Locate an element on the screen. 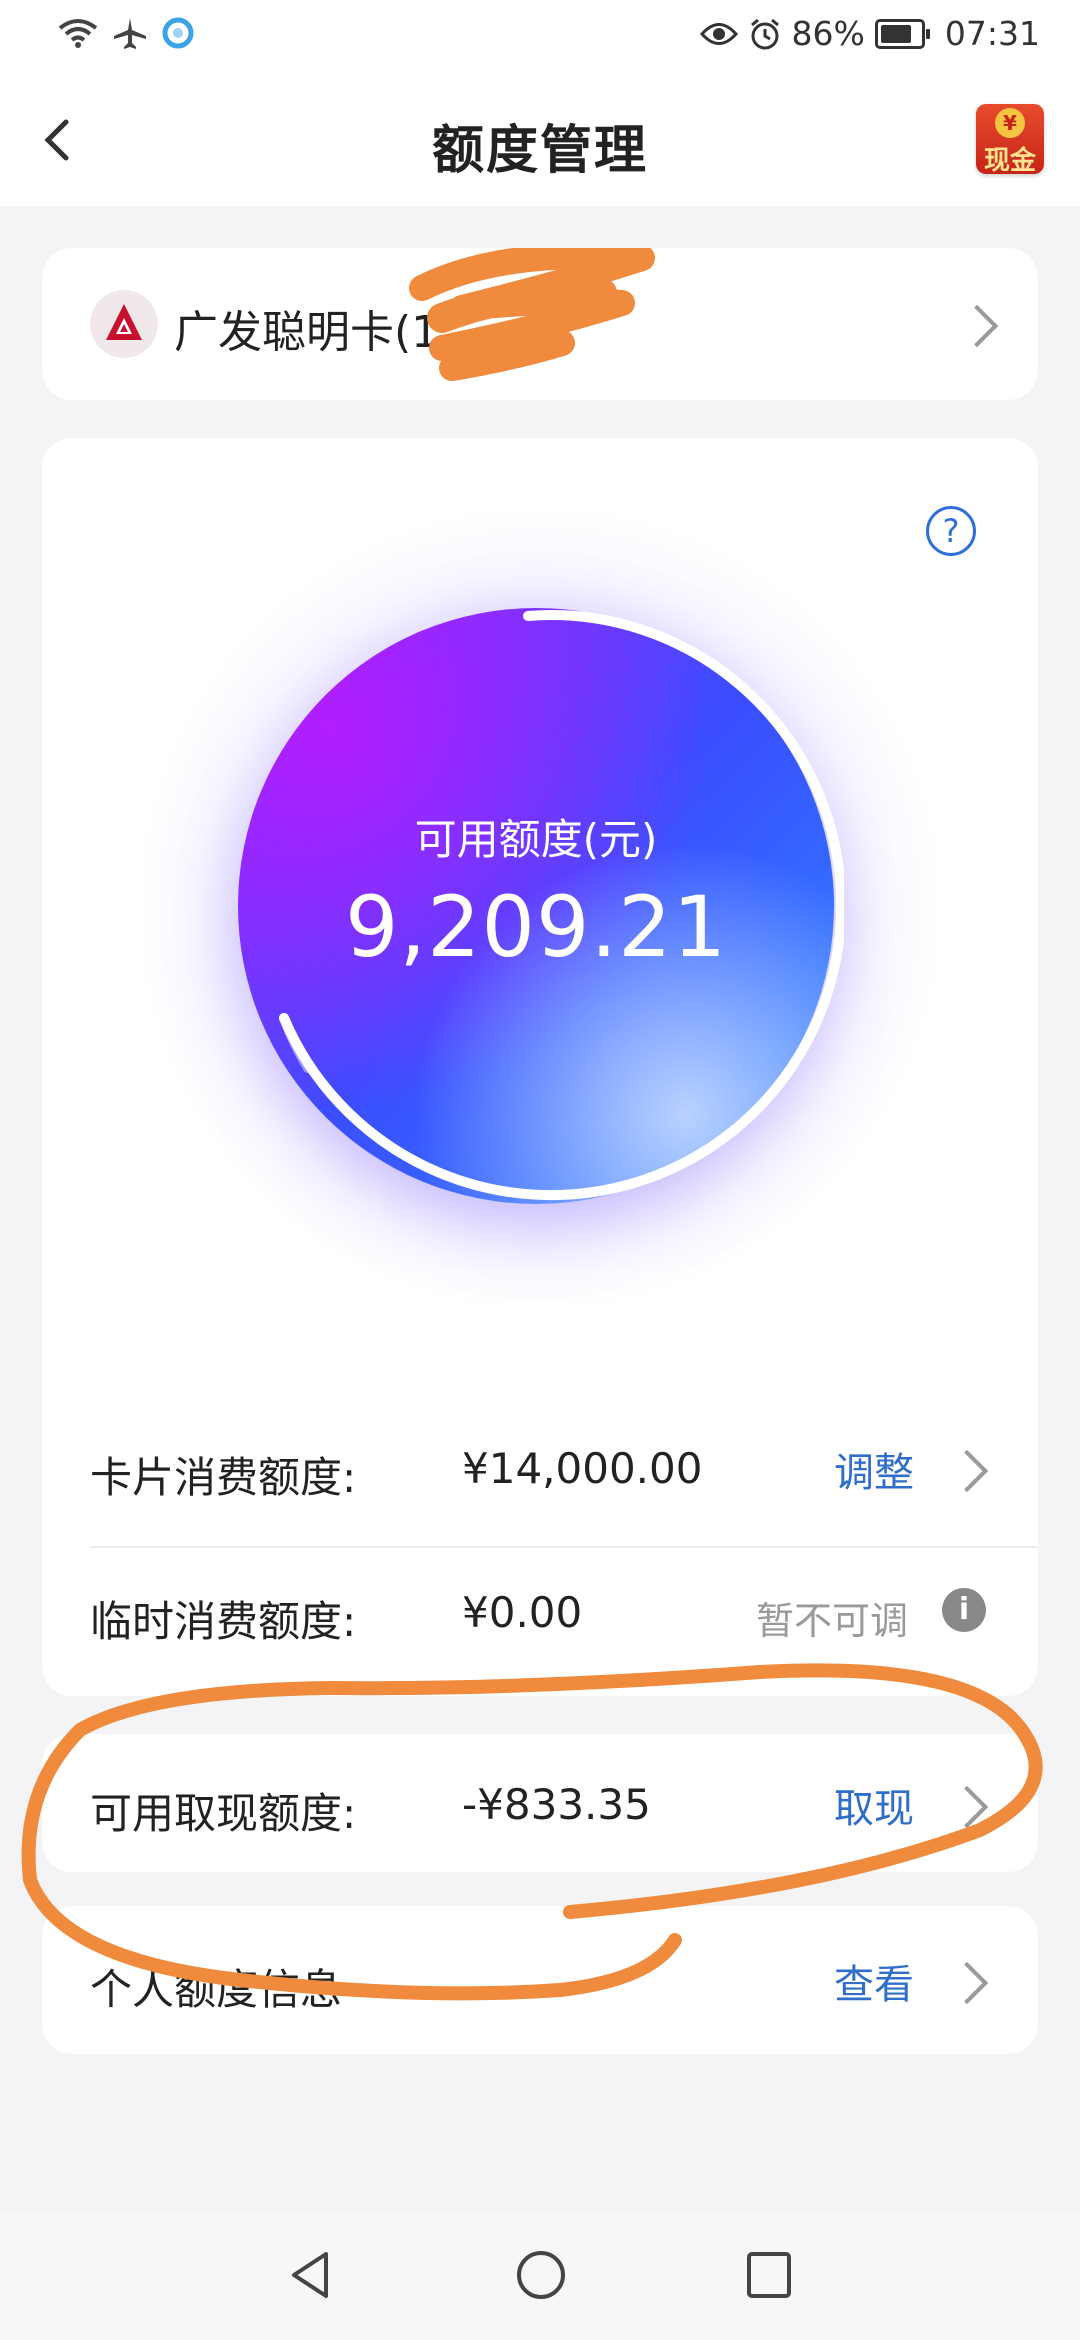 Image resolution: width=1080 pixels, height=2340 pixels. personal-limit-row: 个人额度信息 查看 is located at coordinates (540, 1980).